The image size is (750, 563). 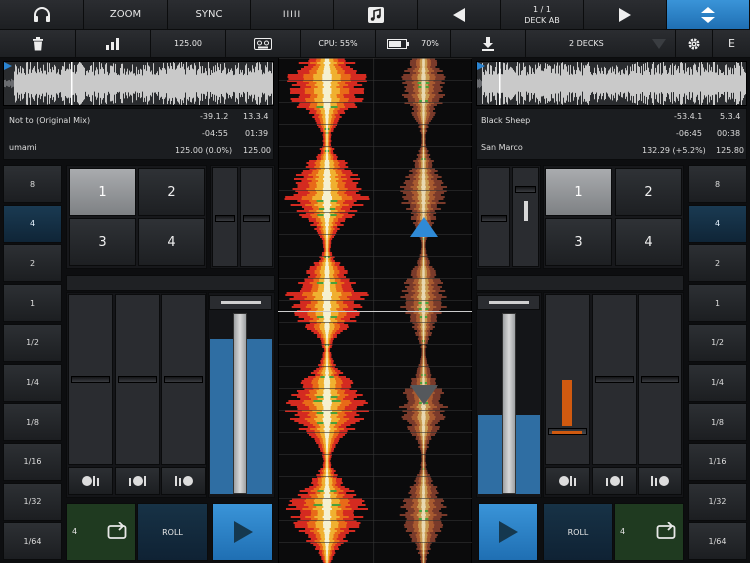 What do you see at coordinates (729, 133) in the screenshot?
I see `time-elapsed-b: 00:38` at bounding box center [729, 133].